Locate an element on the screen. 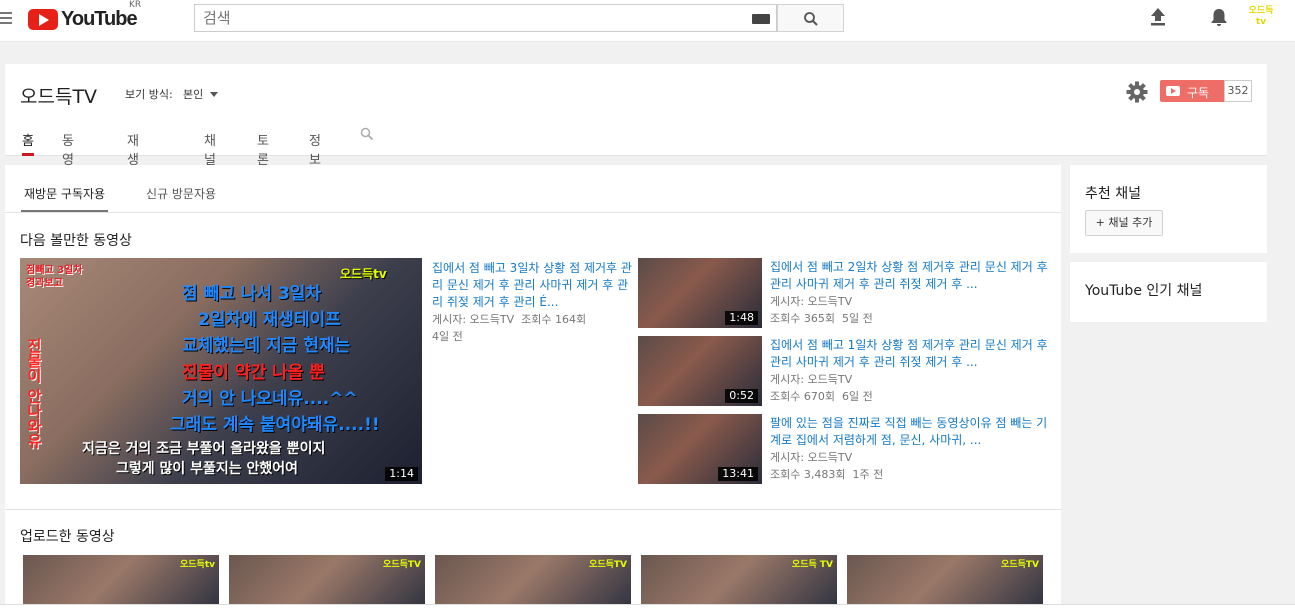  tab-home: 홈 is located at coordinates (28, 143).